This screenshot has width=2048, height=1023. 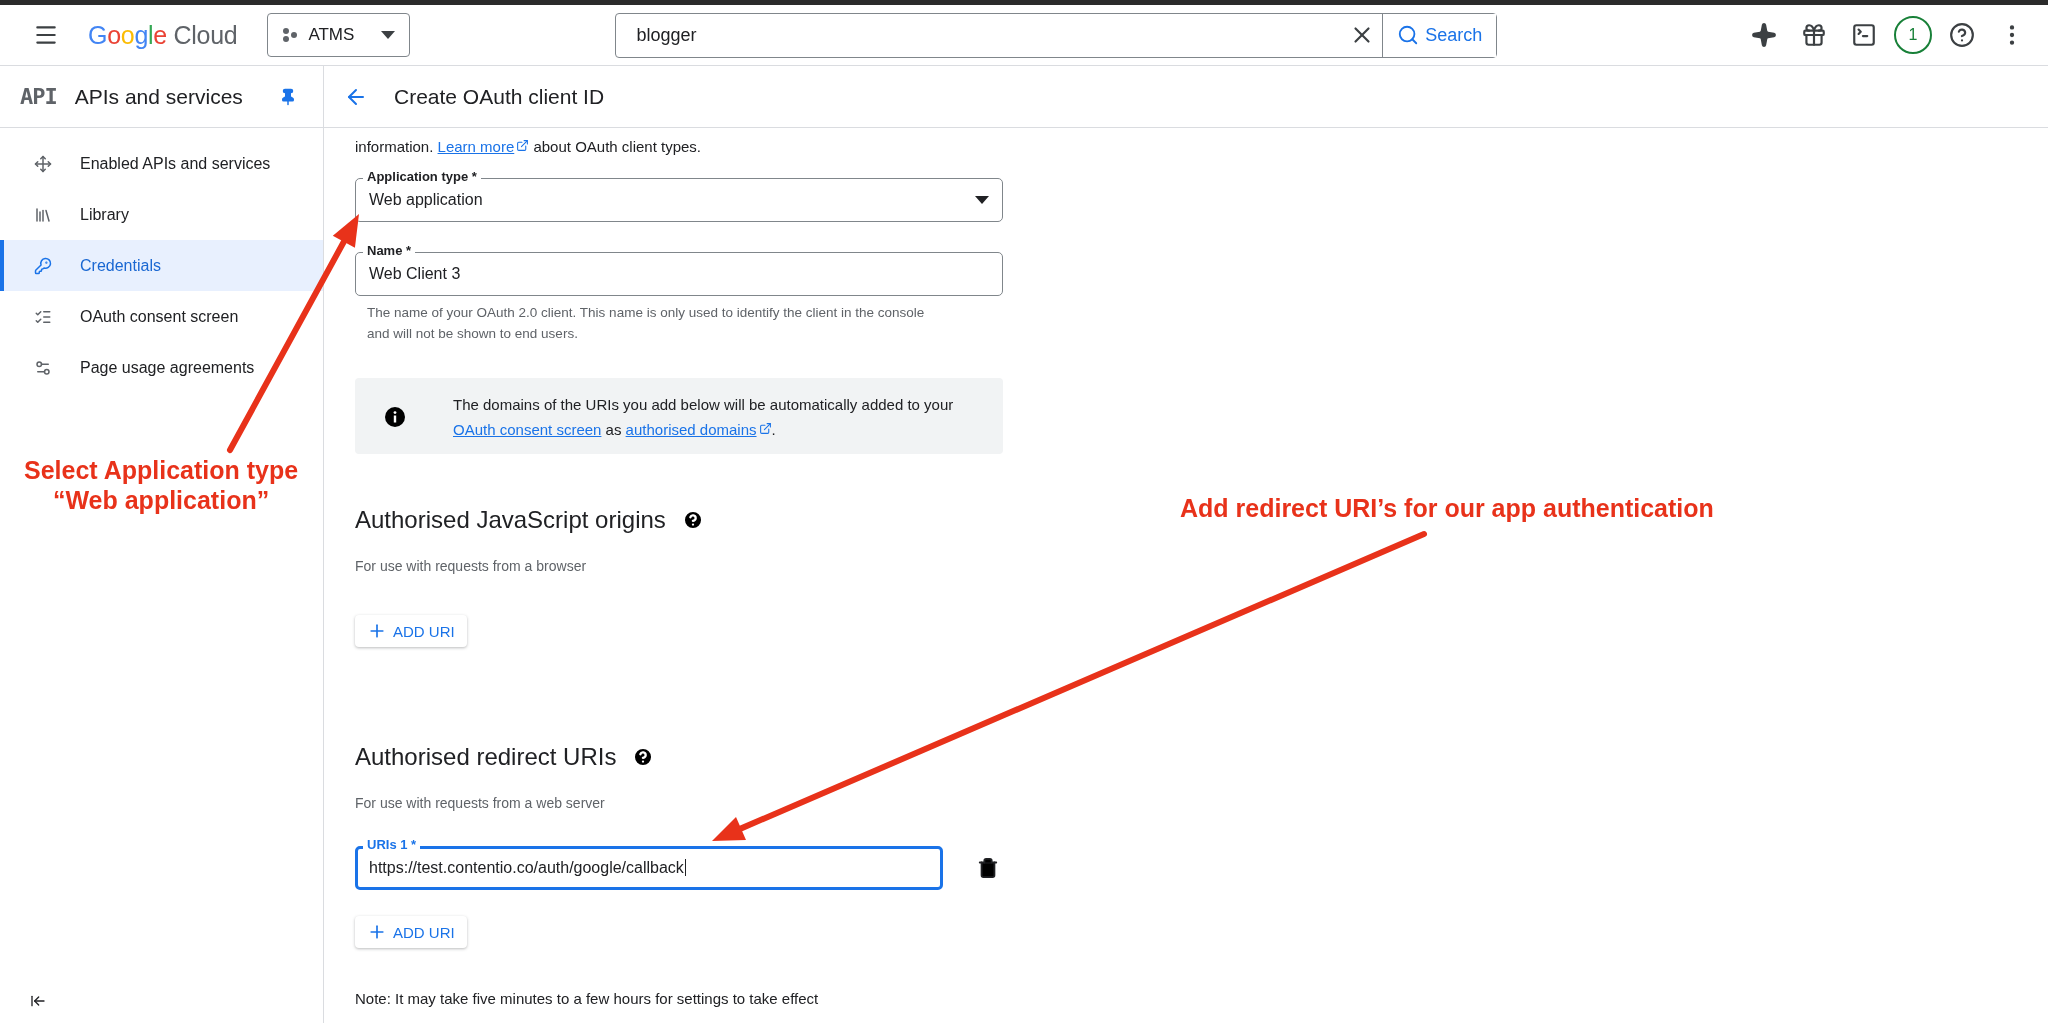 I want to click on section-subtitle: For use with requests from a browser, so click(x=471, y=566).